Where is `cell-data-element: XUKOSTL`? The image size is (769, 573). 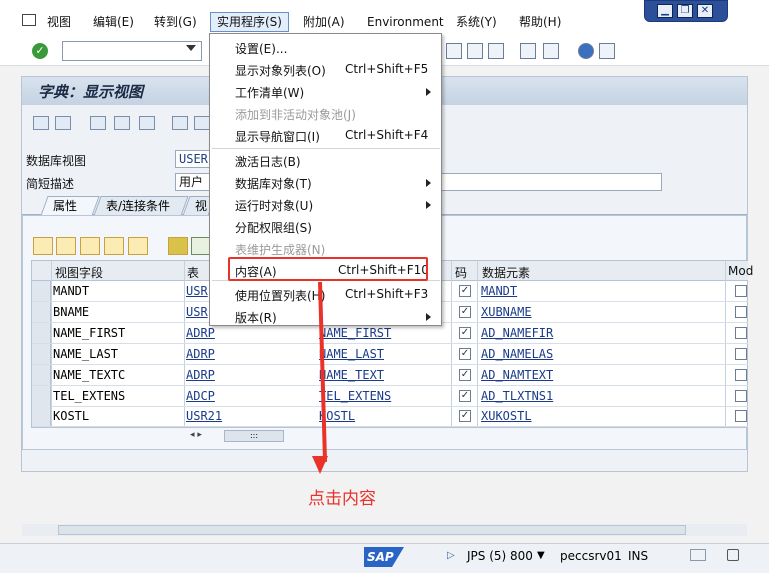 cell-data-element: XUKOSTL is located at coordinates (506, 416).